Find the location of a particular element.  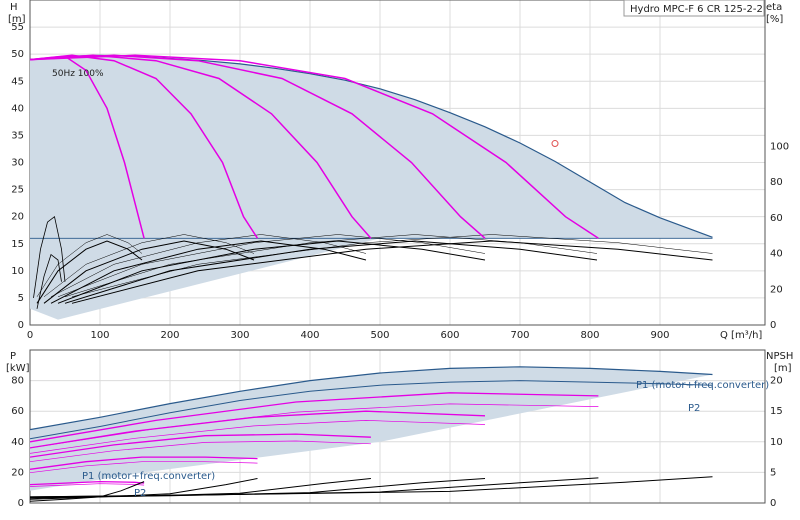

p2-label-right: P2 is located at coordinates (694, 408).